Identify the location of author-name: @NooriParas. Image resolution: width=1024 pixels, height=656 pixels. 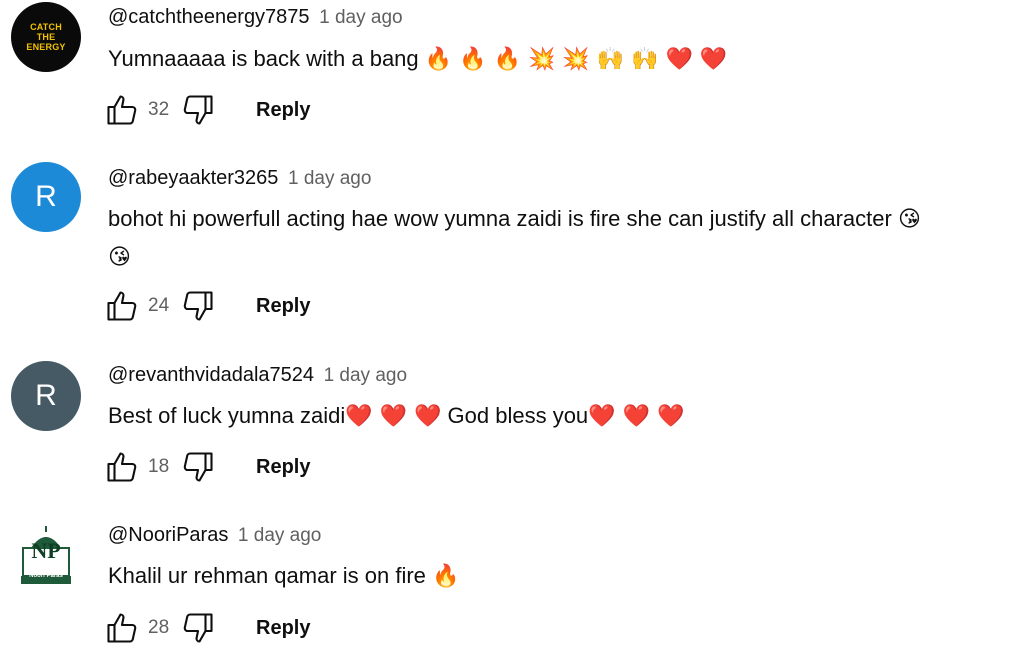
(168, 535).